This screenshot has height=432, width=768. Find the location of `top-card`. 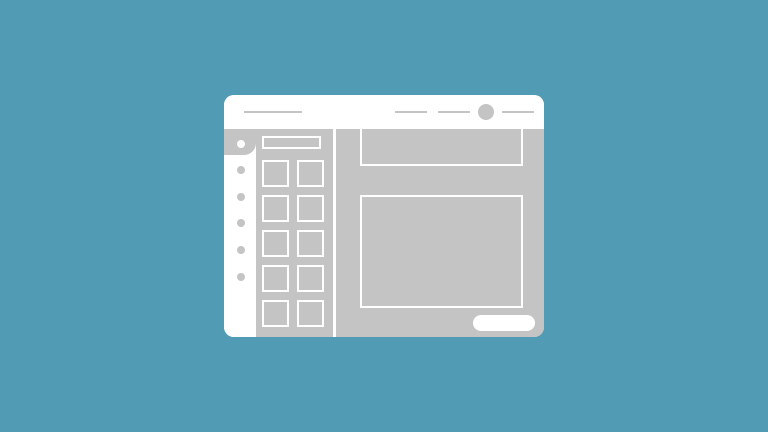

top-card is located at coordinates (441, 145).